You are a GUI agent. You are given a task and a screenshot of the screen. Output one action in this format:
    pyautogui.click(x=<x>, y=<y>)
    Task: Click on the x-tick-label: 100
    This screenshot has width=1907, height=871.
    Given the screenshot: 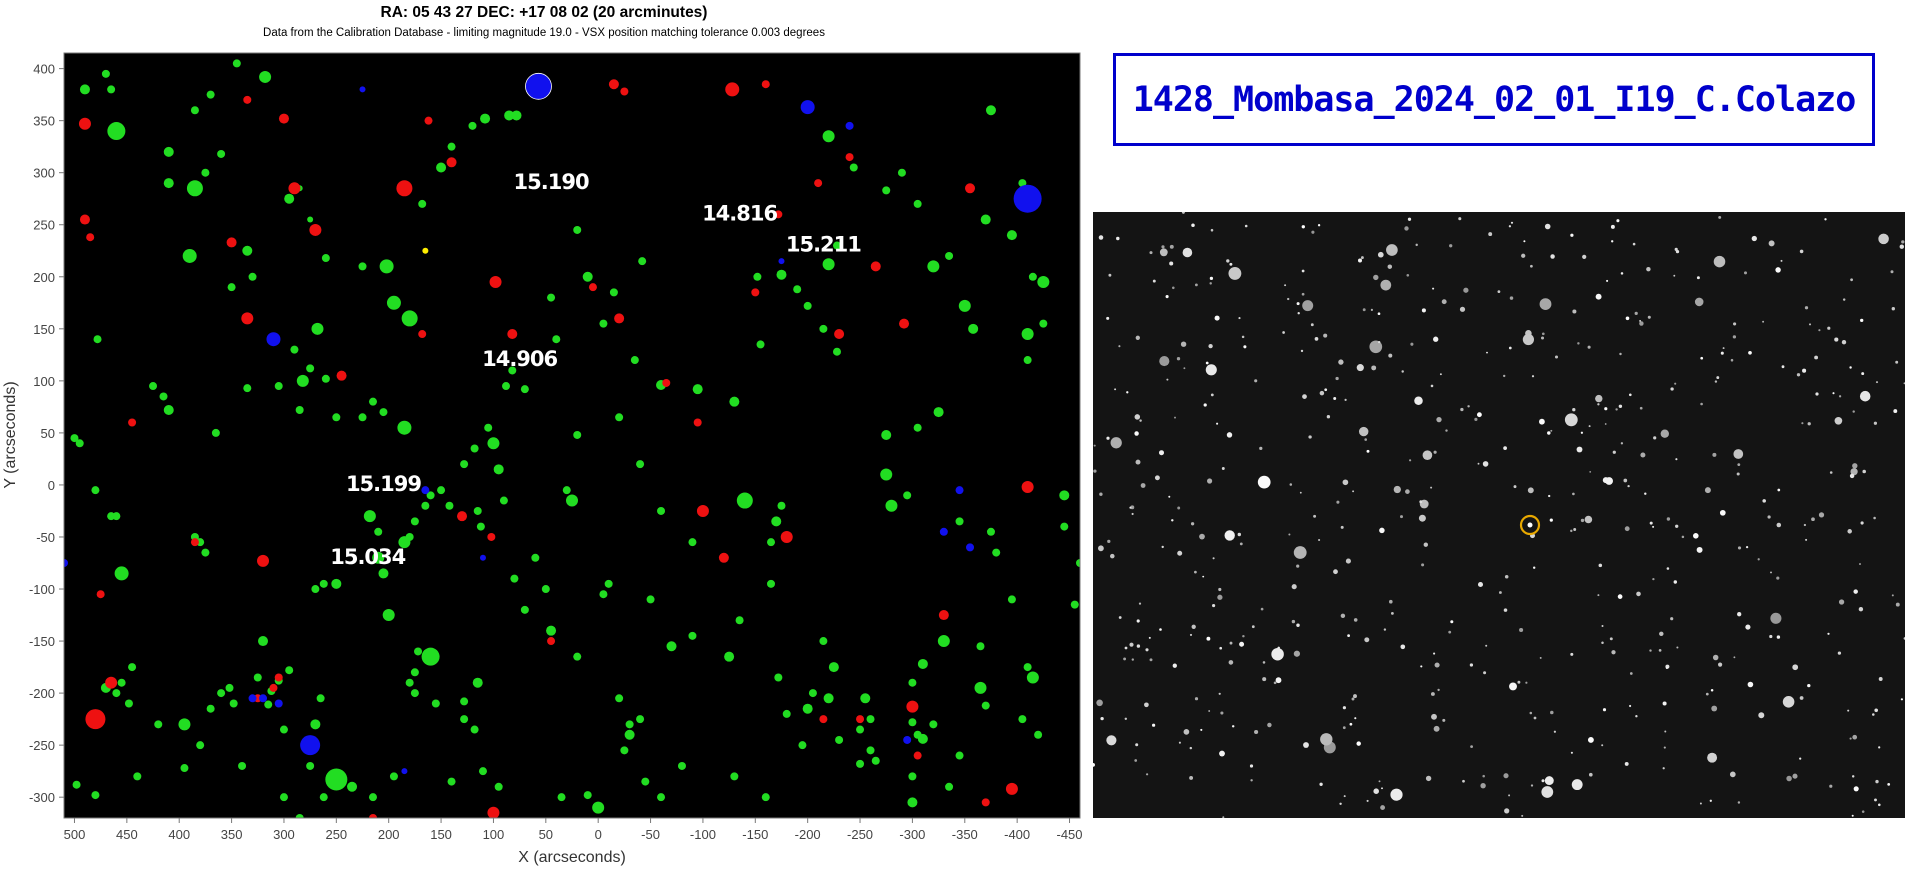 What is the action you would take?
    pyautogui.click(x=494, y=834)
    